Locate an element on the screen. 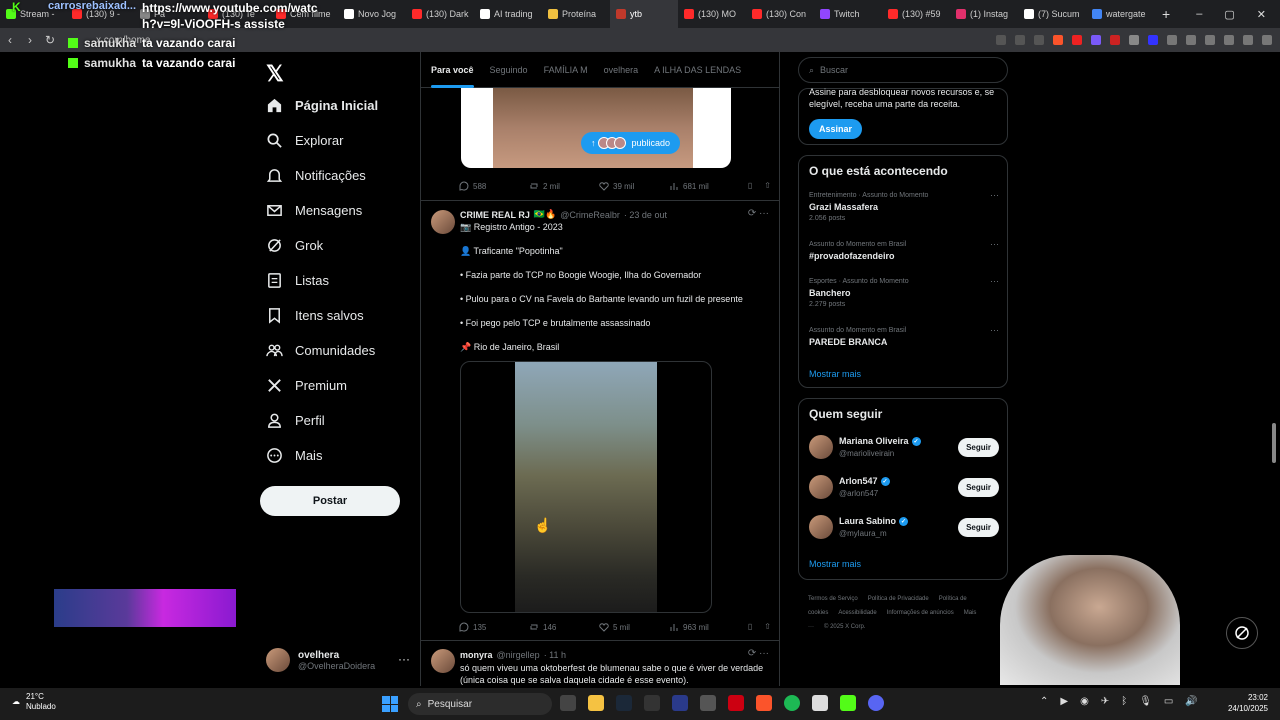 This screenshot has height=720, width=1280. rewards-icon is located at coordinates (1077, 40).